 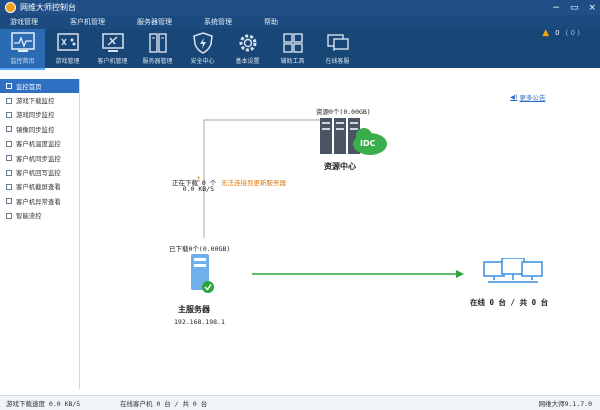 I want to click on image-sync-icon, so click(x=9, y=129).